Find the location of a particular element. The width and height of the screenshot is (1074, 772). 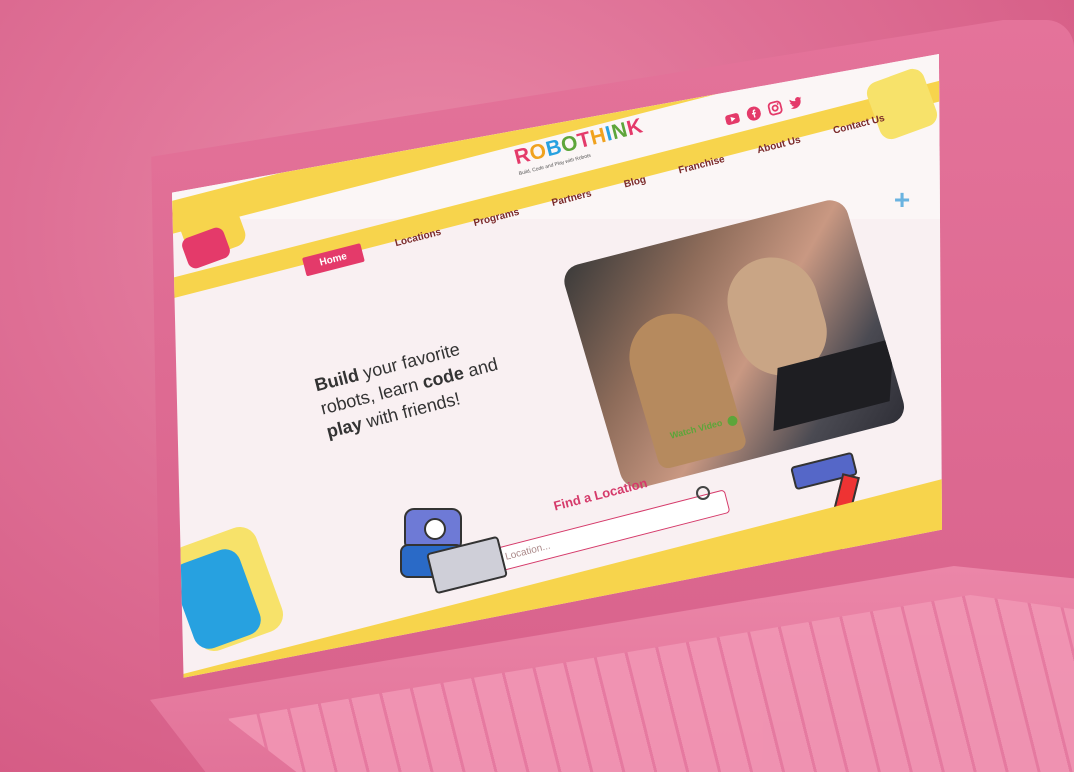

hero-video-thumbnail is located at coordinates (734, 344).